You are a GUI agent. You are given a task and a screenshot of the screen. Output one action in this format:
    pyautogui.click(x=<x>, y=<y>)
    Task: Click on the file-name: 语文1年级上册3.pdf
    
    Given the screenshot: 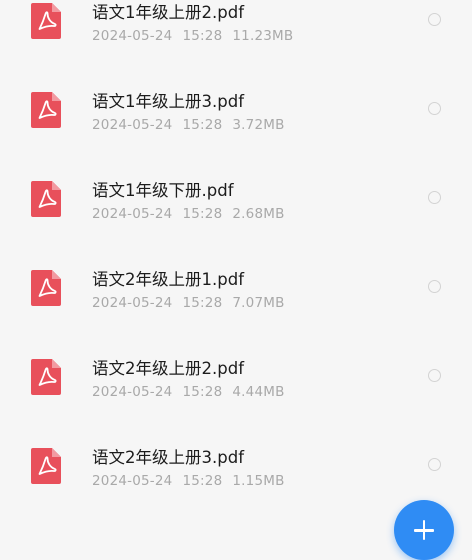 What is the action you would take?
    pyautogui.click(x=168, y=101)
    